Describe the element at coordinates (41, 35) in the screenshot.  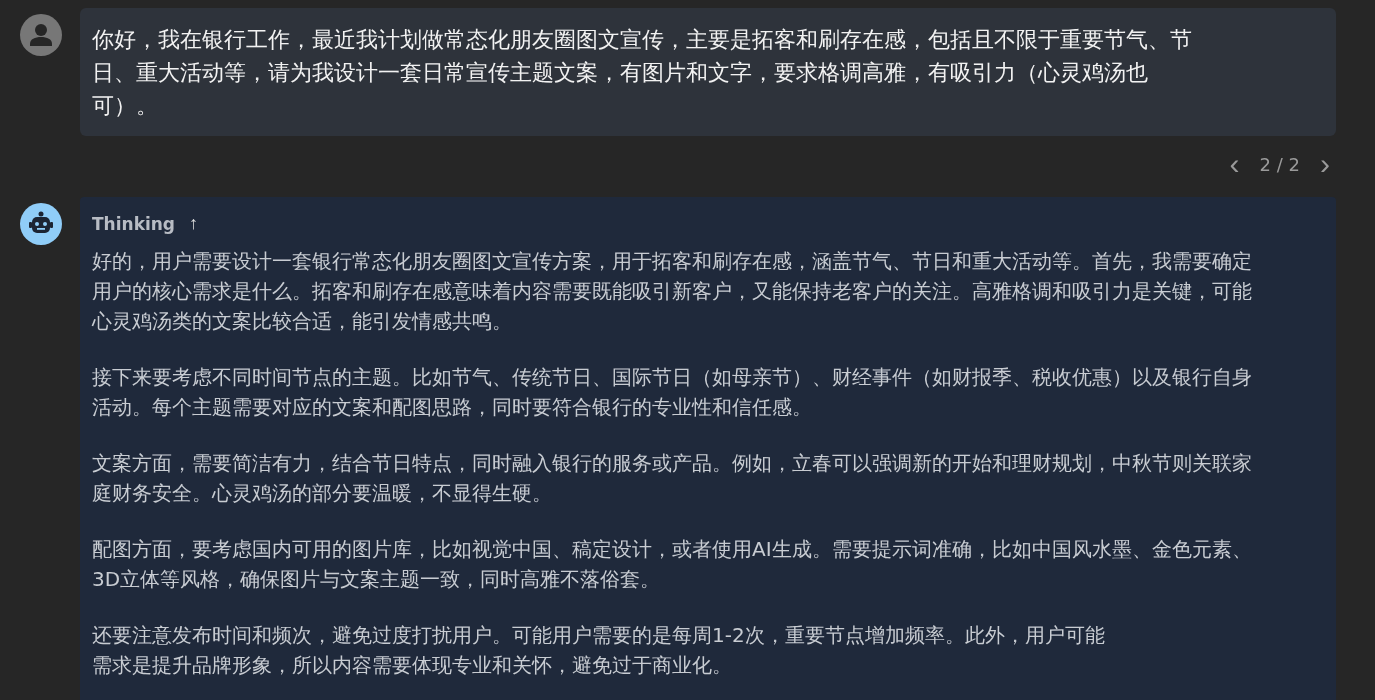
I see `user-avatar-icon` at that location.